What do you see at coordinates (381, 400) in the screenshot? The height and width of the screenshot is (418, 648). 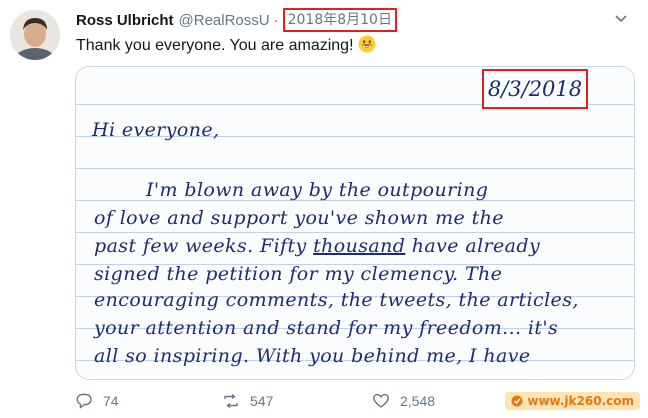 I see `heart-icon` at bounding box center [381, 400].